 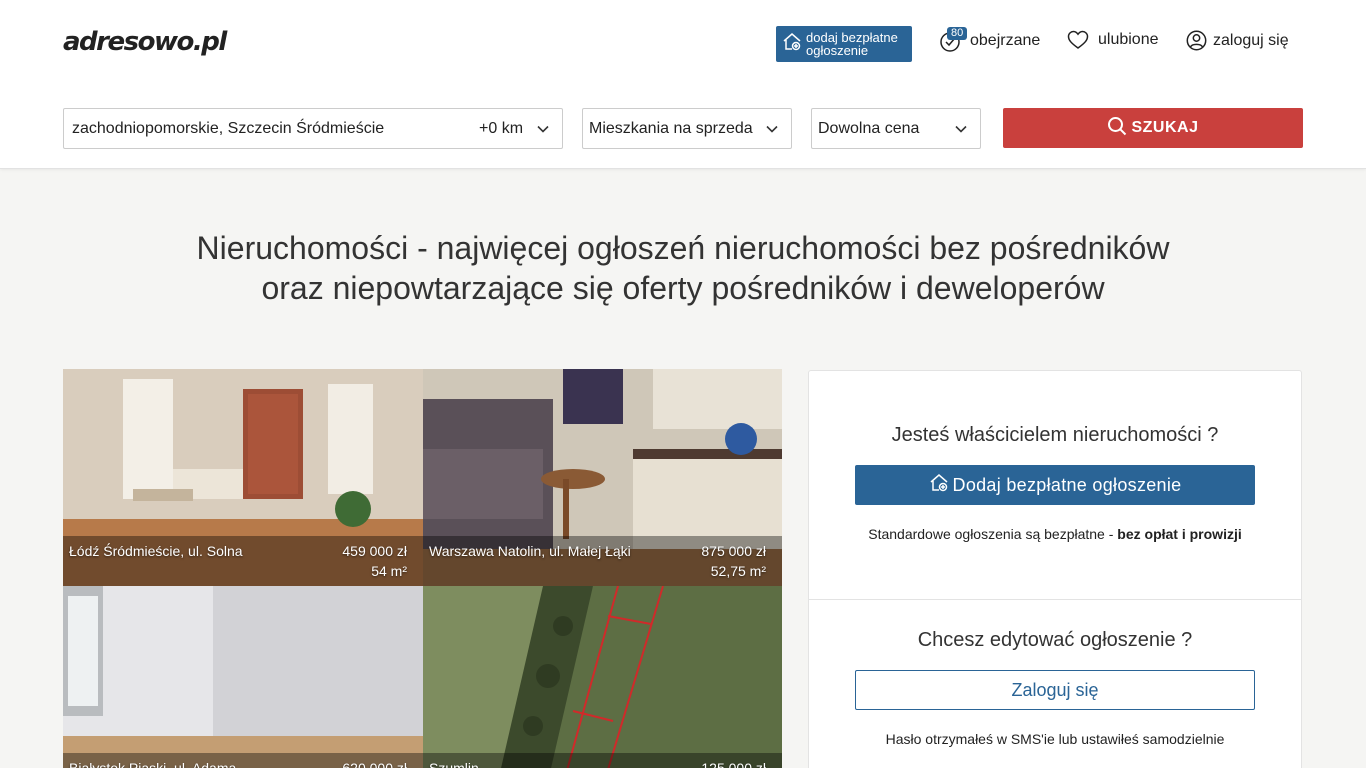 I want to click on listing-price-area: 875 000 zł 52,75 m², so click(x=733, y=561).